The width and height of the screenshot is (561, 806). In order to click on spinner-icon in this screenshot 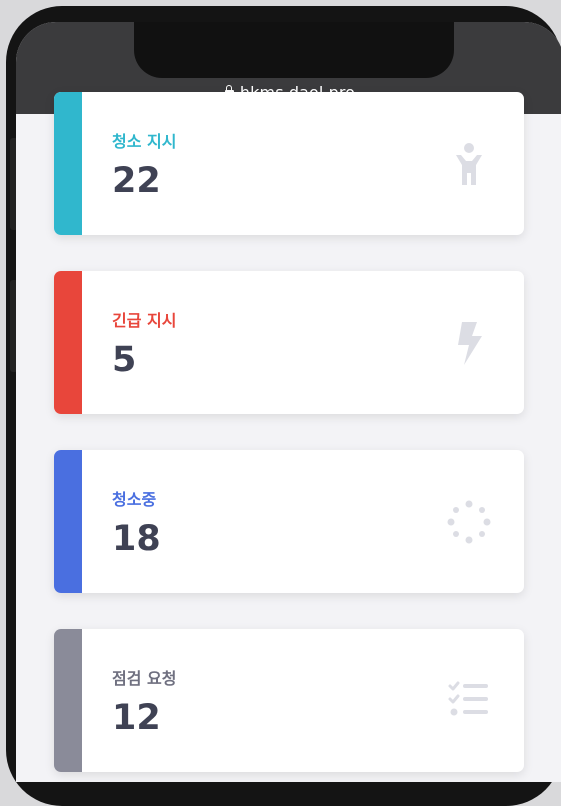, I will do `click(469, 522)`.